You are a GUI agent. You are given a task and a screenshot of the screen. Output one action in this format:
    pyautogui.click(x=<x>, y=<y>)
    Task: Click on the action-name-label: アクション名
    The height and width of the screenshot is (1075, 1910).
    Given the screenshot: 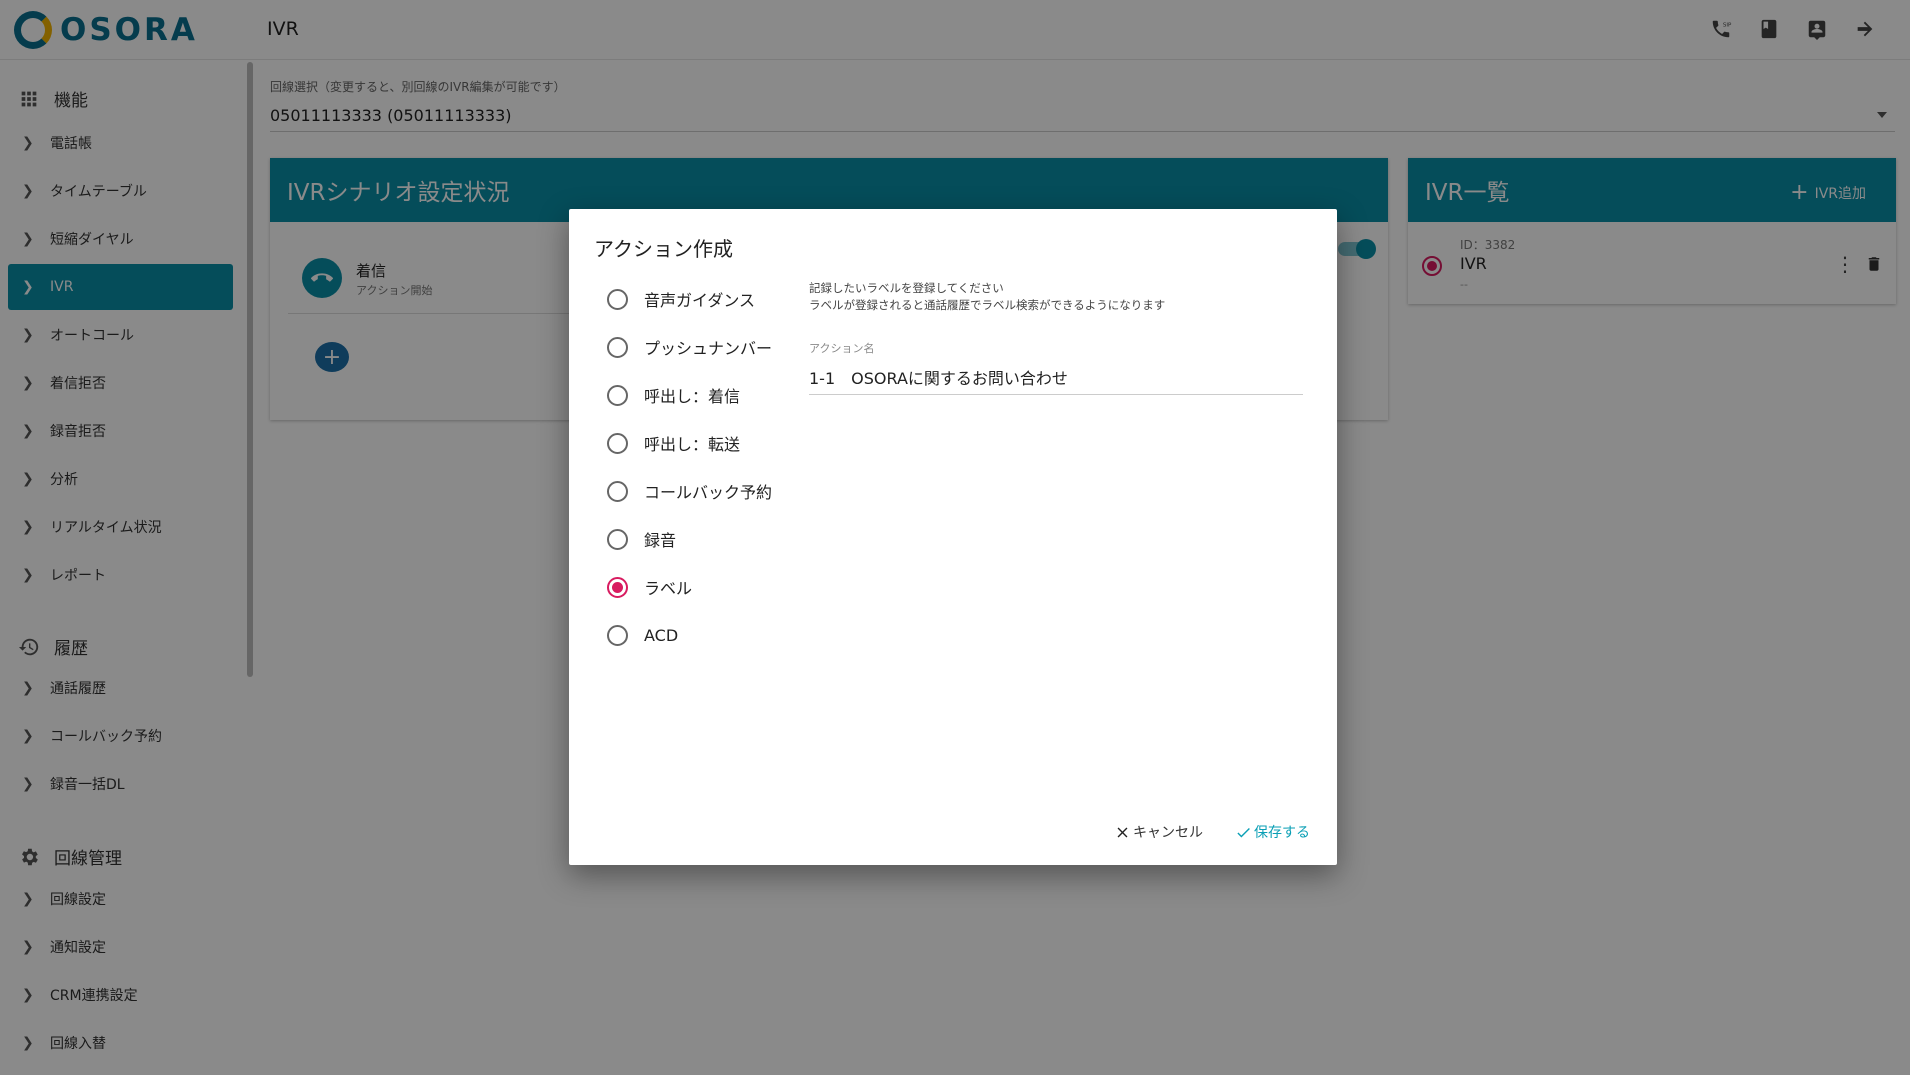 What is the action you would take?
    pyautogui.click(x=842, y=348)
    